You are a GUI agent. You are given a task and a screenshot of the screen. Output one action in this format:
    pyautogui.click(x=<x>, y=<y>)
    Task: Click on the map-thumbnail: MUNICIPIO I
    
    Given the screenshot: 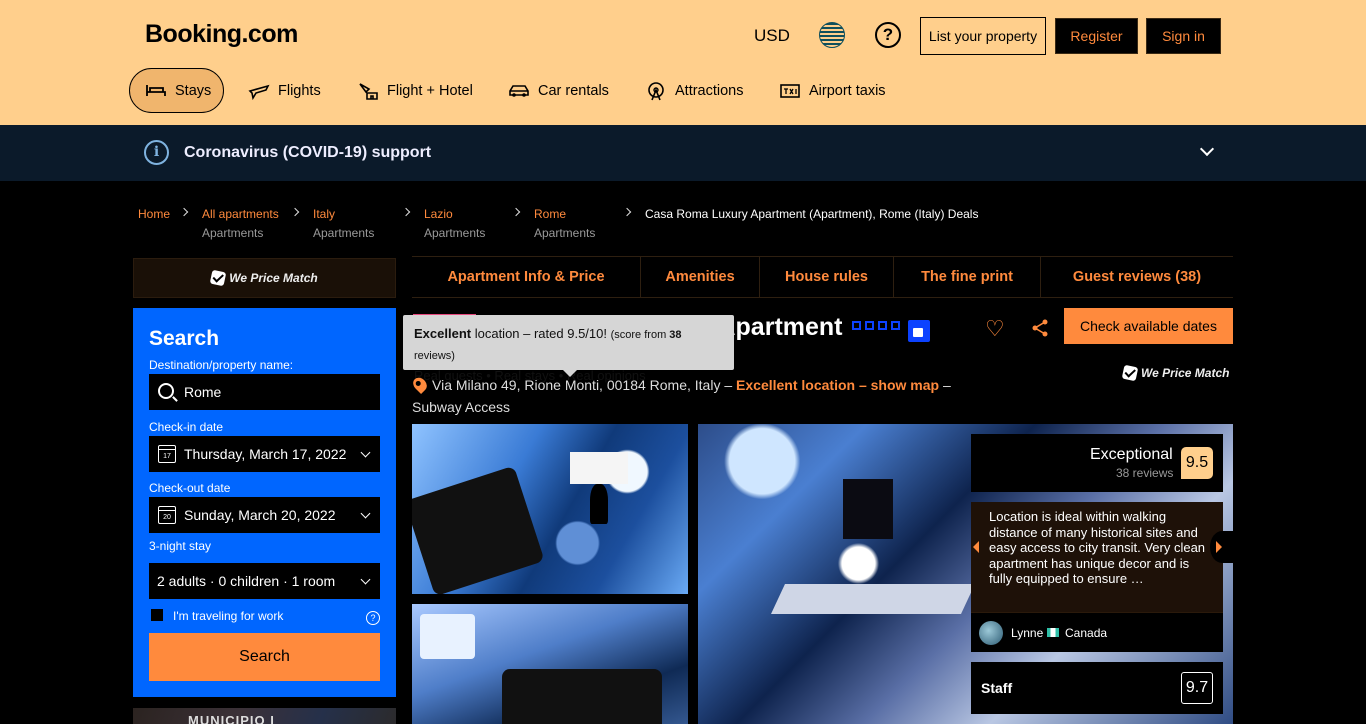 What is the action you would take?
    pyautogui.click(x=264, y=716)
    